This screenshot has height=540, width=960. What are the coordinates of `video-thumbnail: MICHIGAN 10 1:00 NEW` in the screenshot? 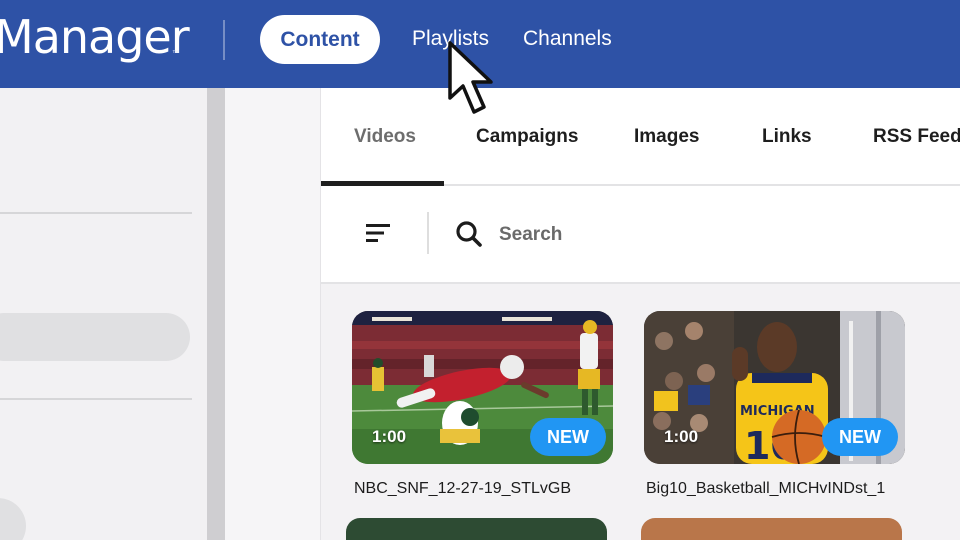 It's located at (774, 387).